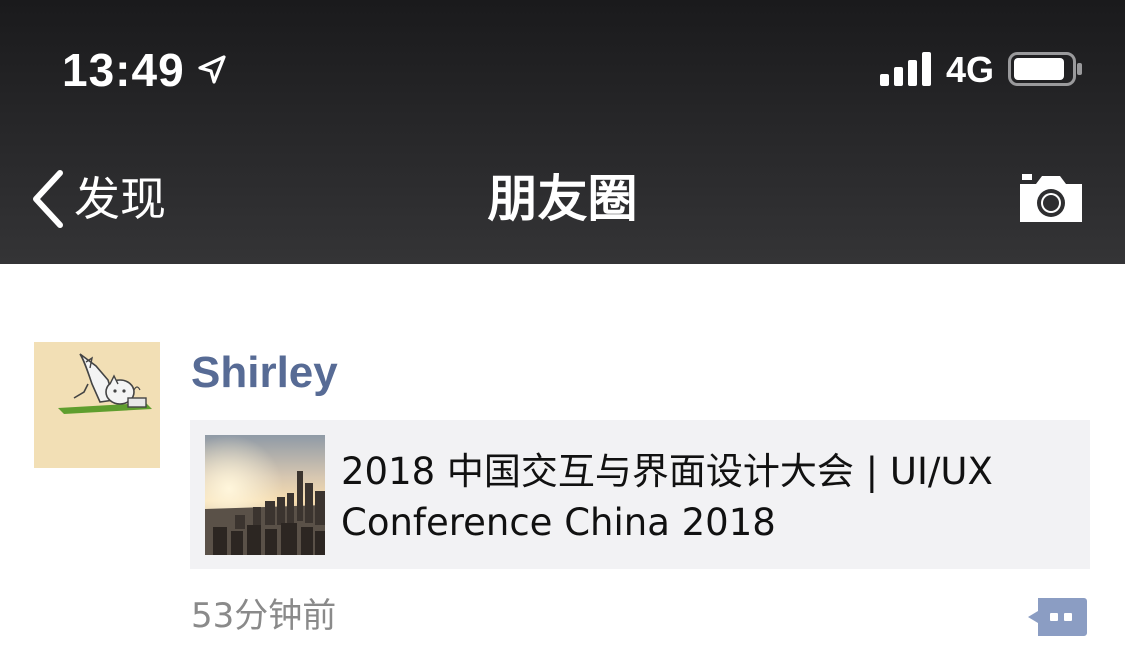  What do you see at coordinates (1045, 69) in the screenshot?
I see `battery-icon` at bounding box center [1045, 69].